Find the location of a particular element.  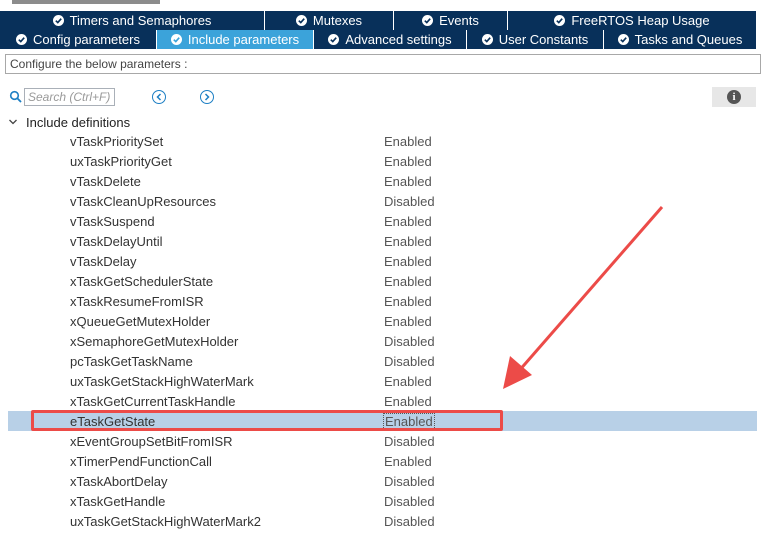

window-title-bar is located at coordinates (86, 2).